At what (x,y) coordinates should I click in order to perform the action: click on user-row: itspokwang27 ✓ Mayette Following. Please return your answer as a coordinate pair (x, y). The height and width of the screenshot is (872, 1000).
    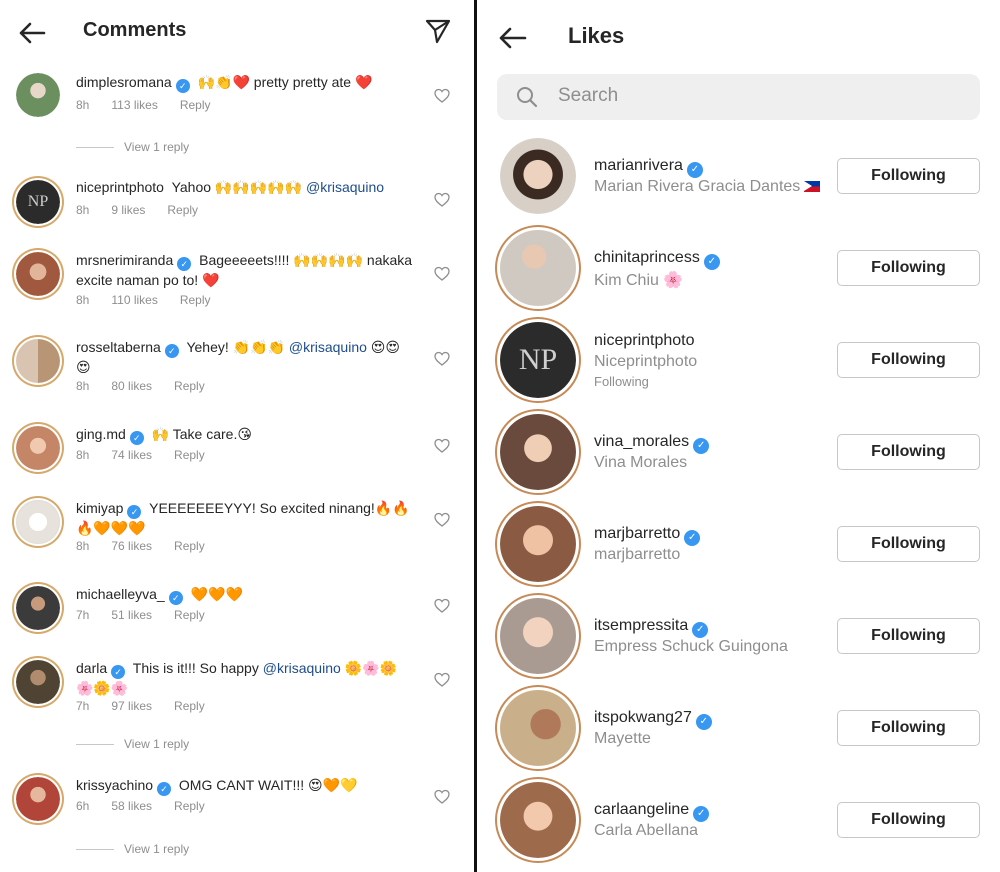
    Looking at the image, I should click on (738, 728).